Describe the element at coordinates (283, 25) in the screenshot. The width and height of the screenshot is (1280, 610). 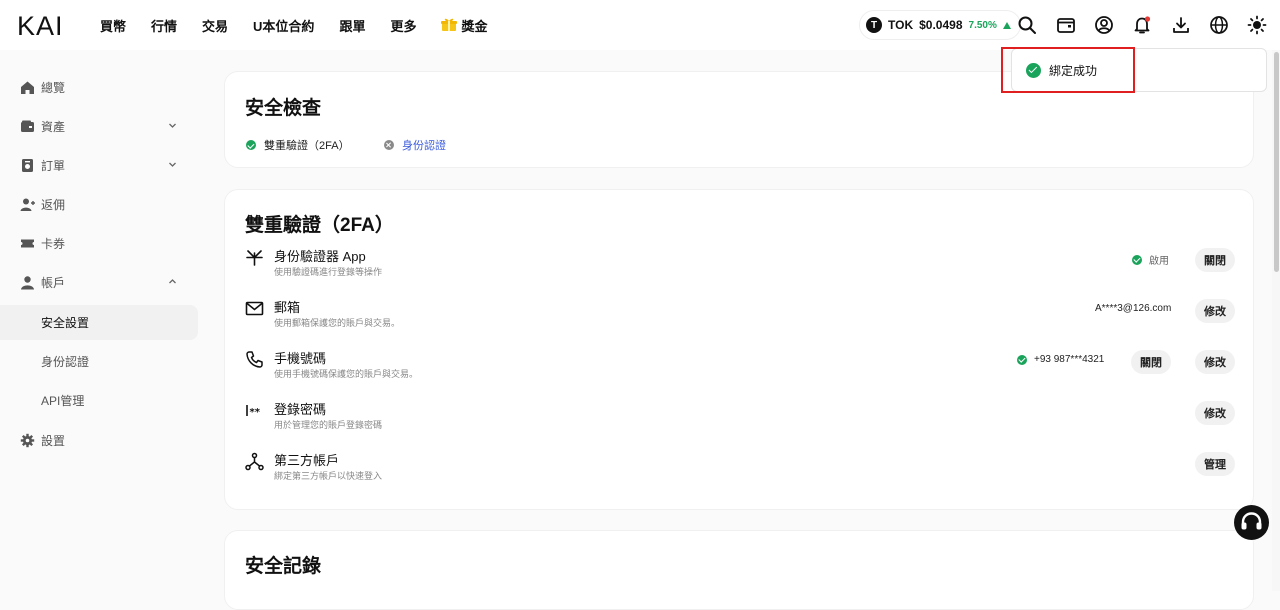
I see `nav-usdt-futures: U本位合約` at that location.